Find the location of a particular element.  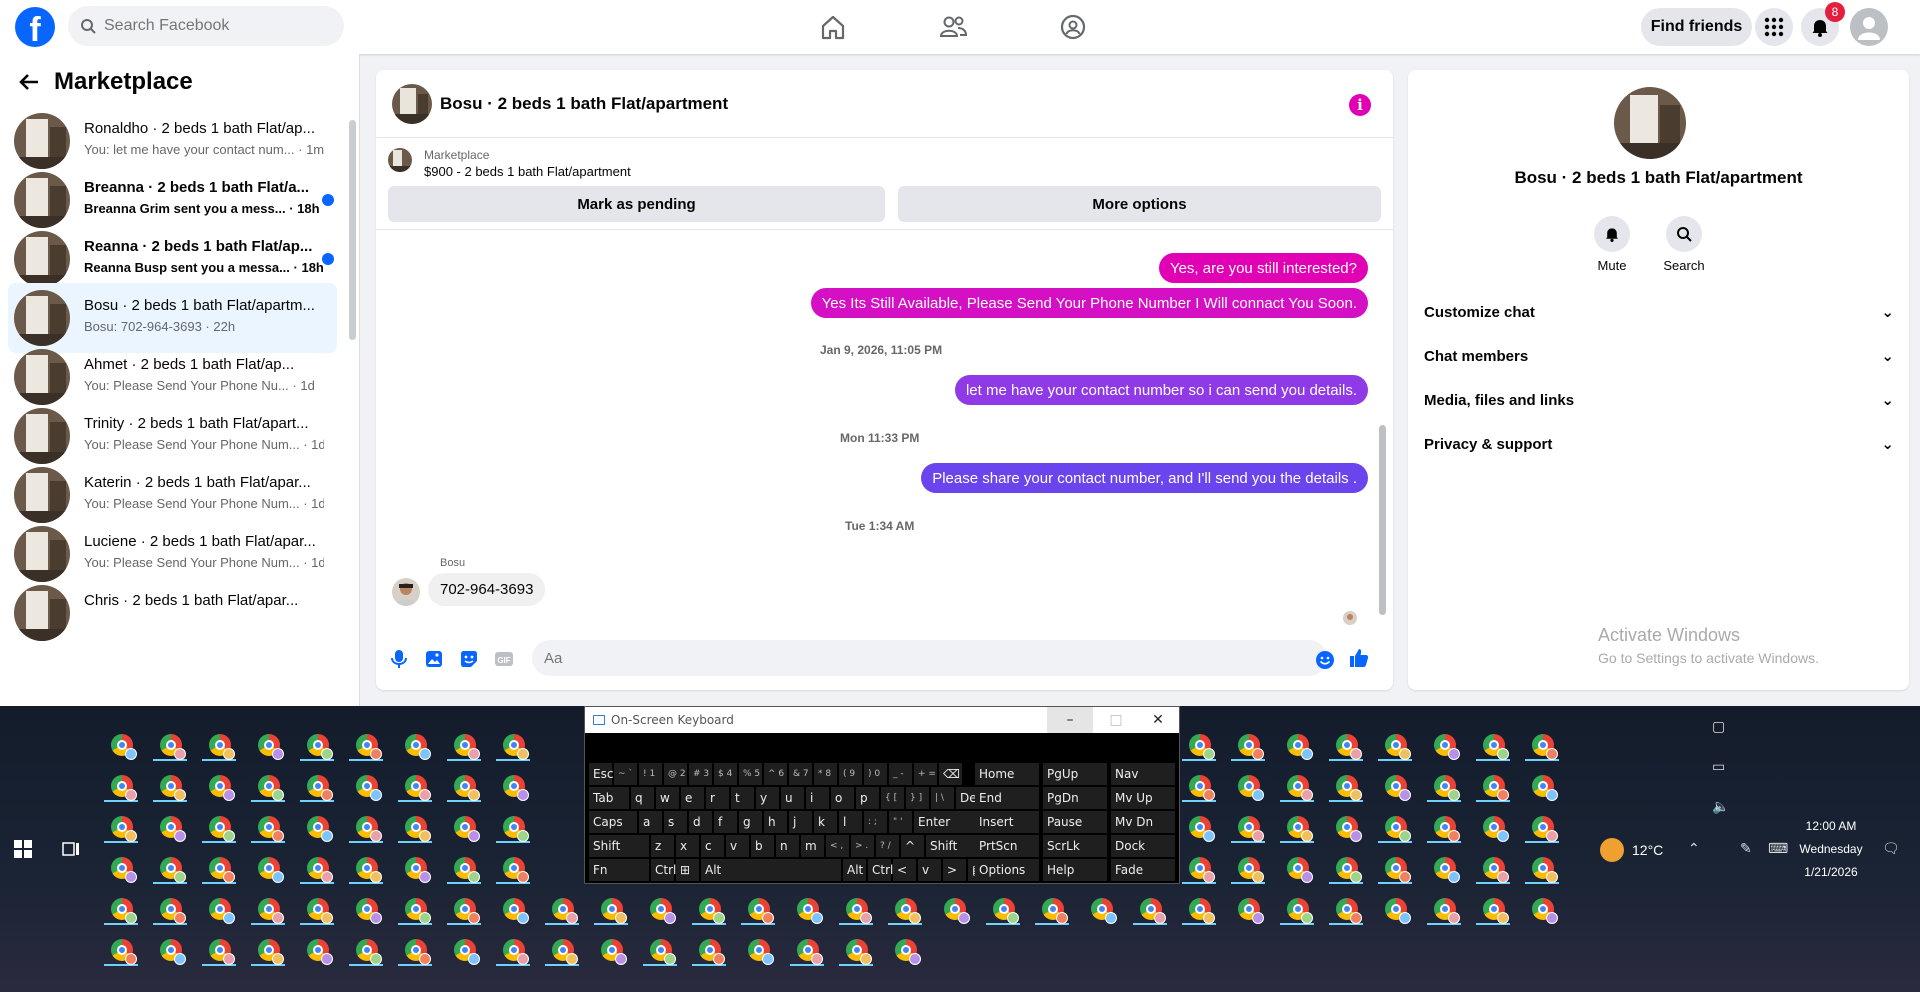

clock: 12:00 AM Wednesday 1/21/2026 is located at coordinates (1831, 849).